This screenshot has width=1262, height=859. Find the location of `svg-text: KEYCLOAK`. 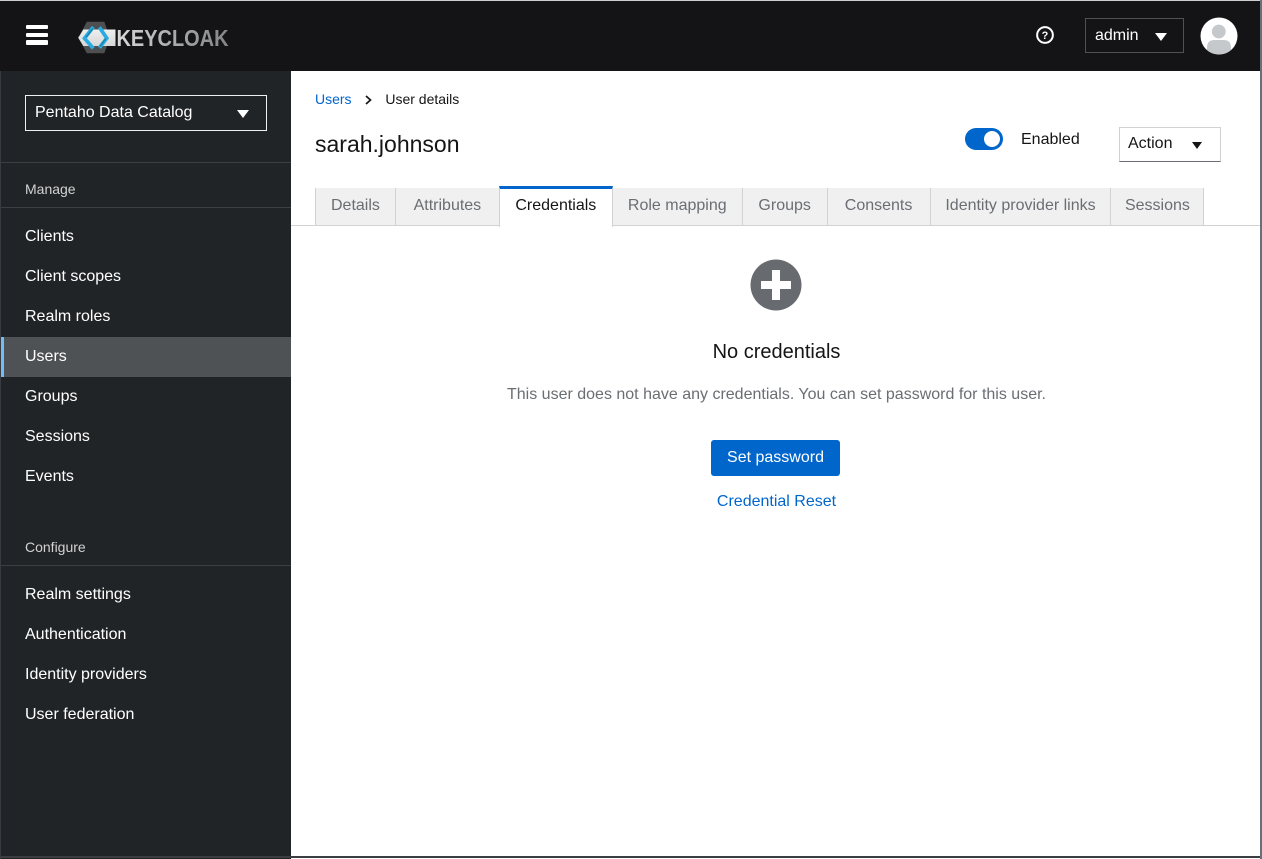

svg-text: KEYCLOAK is located at coordinates (173, 38).